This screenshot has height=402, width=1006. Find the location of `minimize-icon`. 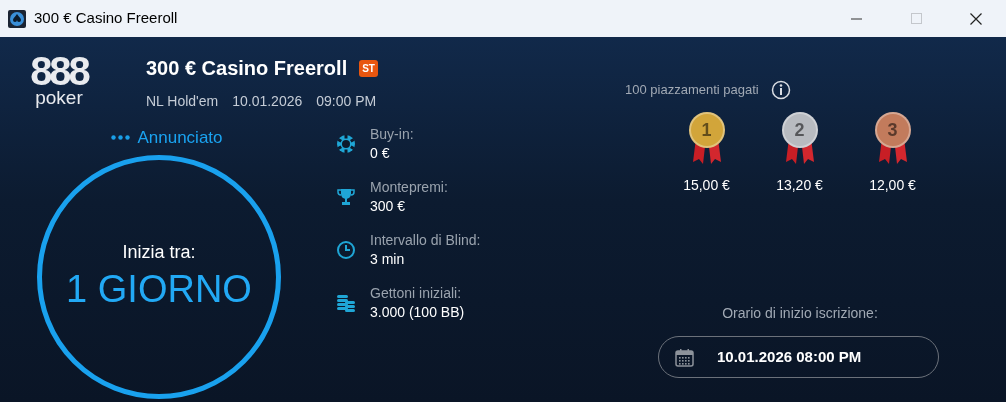

minimize-icon is located at coordinates (856, 18).